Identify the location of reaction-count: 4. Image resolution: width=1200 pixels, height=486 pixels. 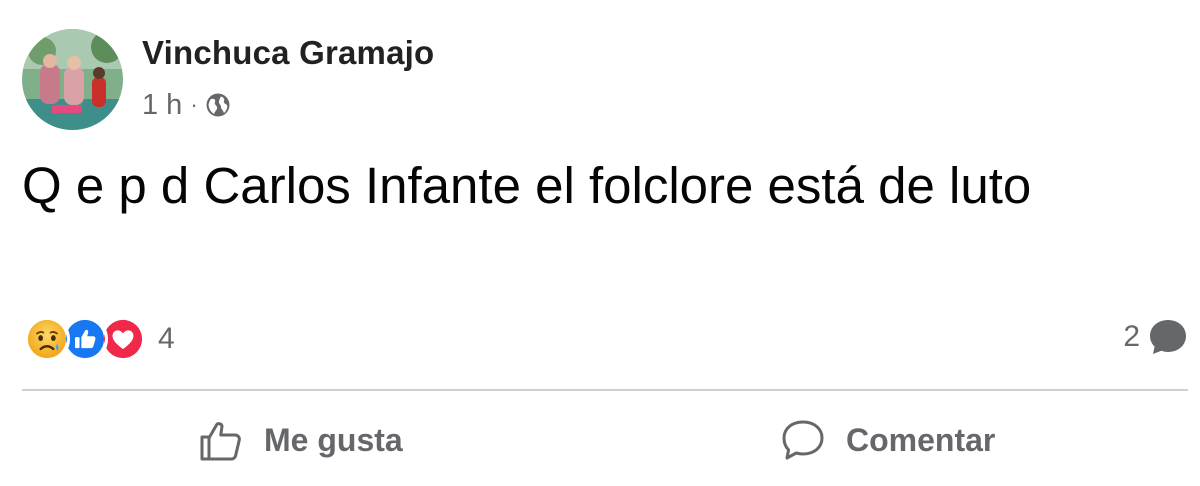
(166, 339).